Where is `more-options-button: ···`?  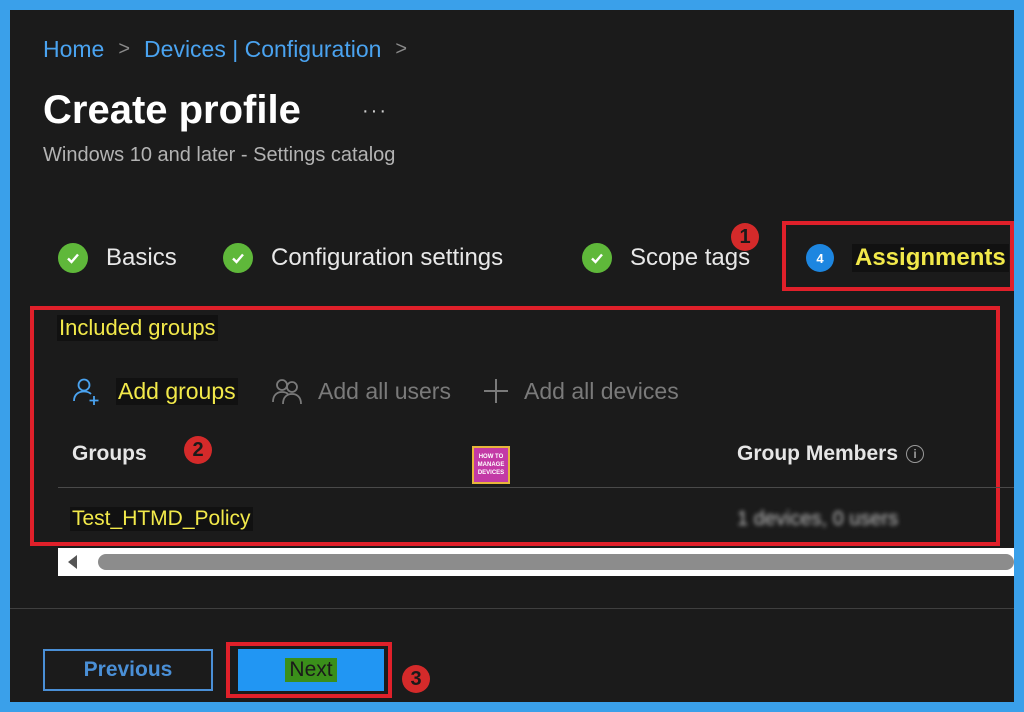
more-options-button: ··· is located at coordinates (375, 111).